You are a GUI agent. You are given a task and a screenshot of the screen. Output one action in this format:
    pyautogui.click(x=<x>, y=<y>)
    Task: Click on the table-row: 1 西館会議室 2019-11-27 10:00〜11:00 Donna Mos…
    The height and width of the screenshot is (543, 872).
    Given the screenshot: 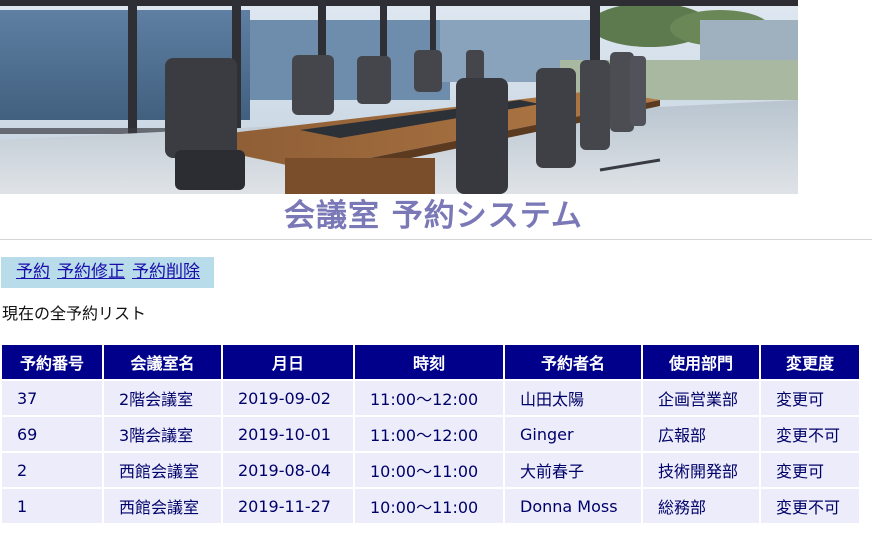 What is the action you would take?
    pyautogui.click(x=430, y=506)
    